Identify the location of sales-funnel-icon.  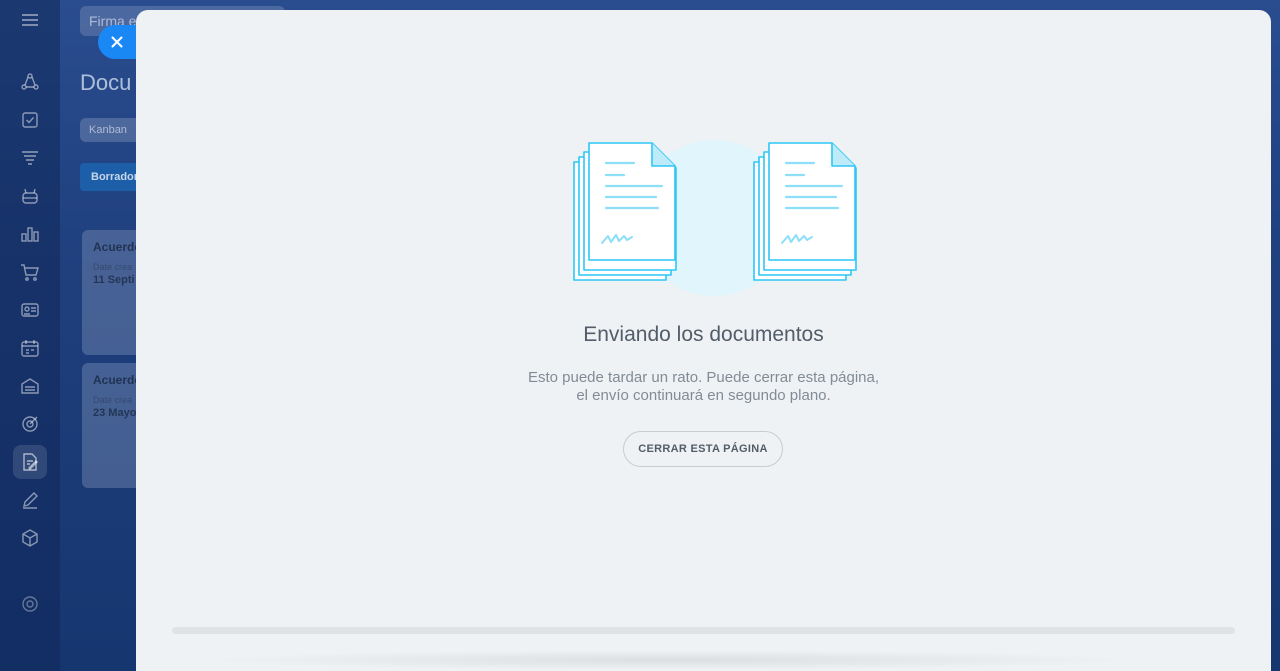
(30, 158).